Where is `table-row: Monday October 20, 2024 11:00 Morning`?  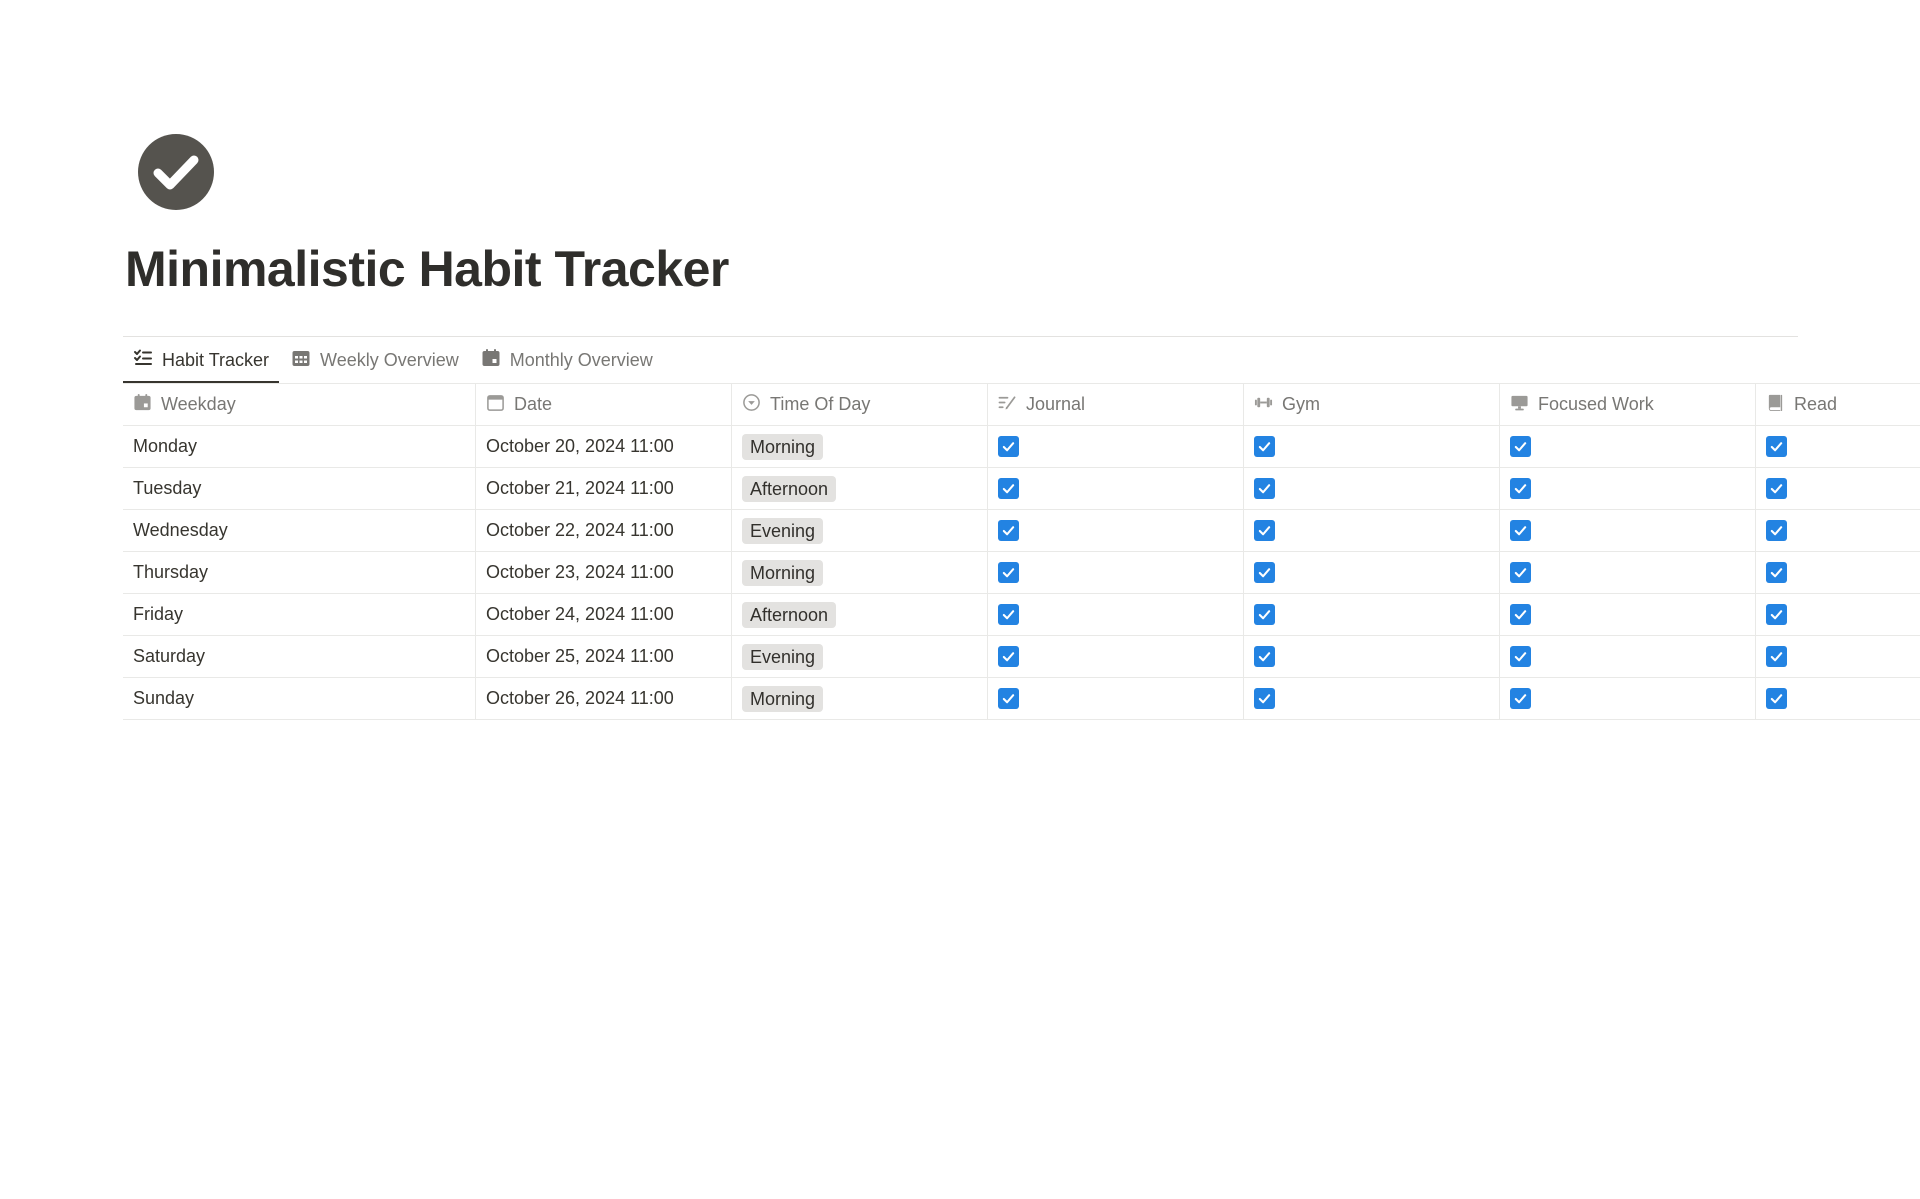 table-row: Monday October 20, 2024 11:00 Morning is located at coordinates (1021, 447).